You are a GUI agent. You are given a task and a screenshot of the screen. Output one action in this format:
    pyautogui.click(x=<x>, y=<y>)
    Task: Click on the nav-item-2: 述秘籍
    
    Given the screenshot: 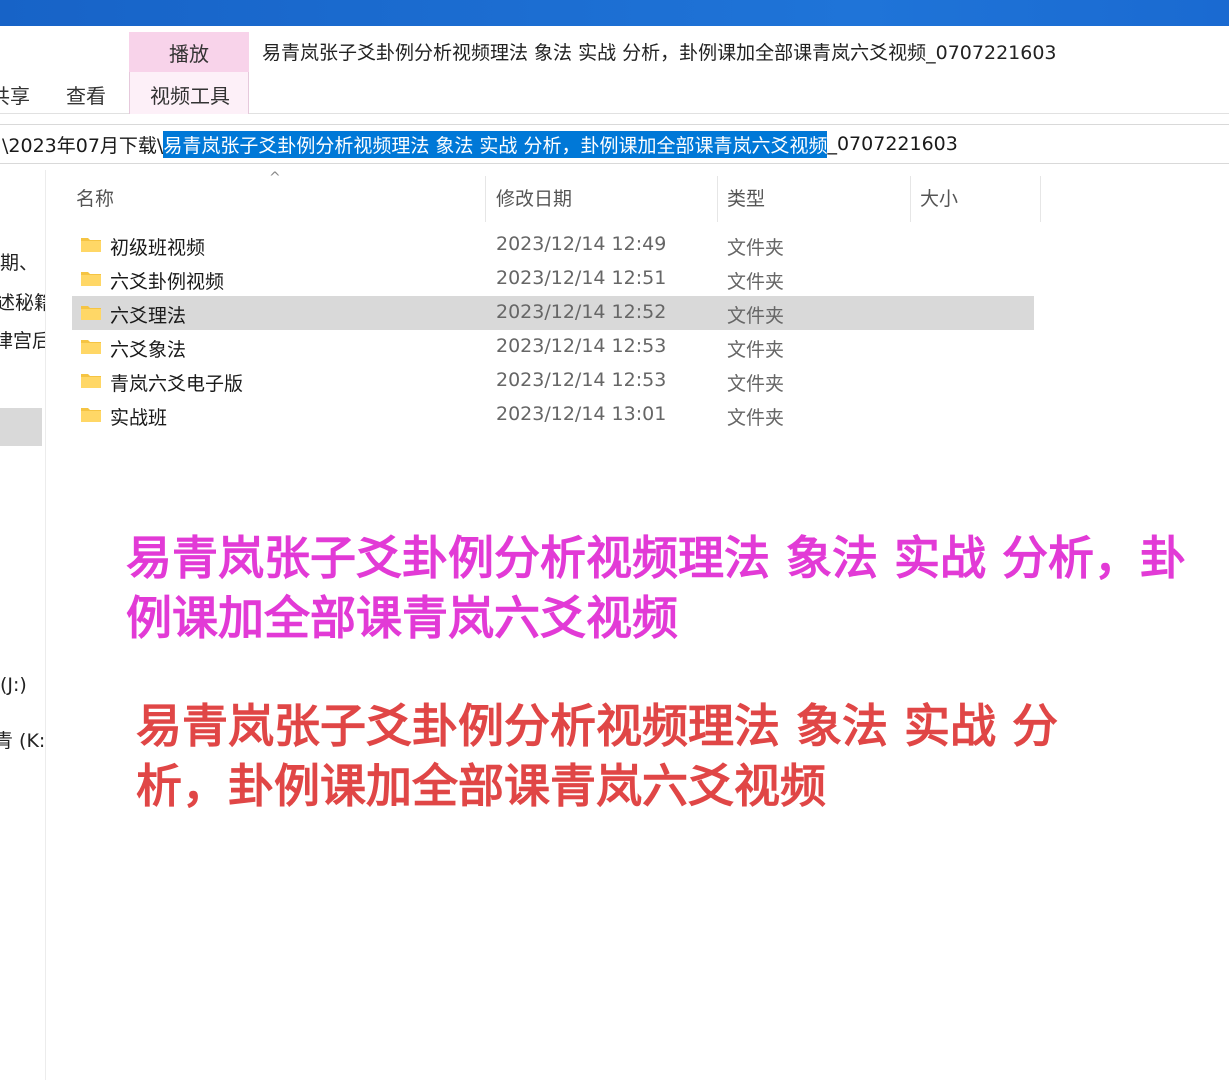 What is the action you would take?
    pyautogui.click(x=22, y=301)
    